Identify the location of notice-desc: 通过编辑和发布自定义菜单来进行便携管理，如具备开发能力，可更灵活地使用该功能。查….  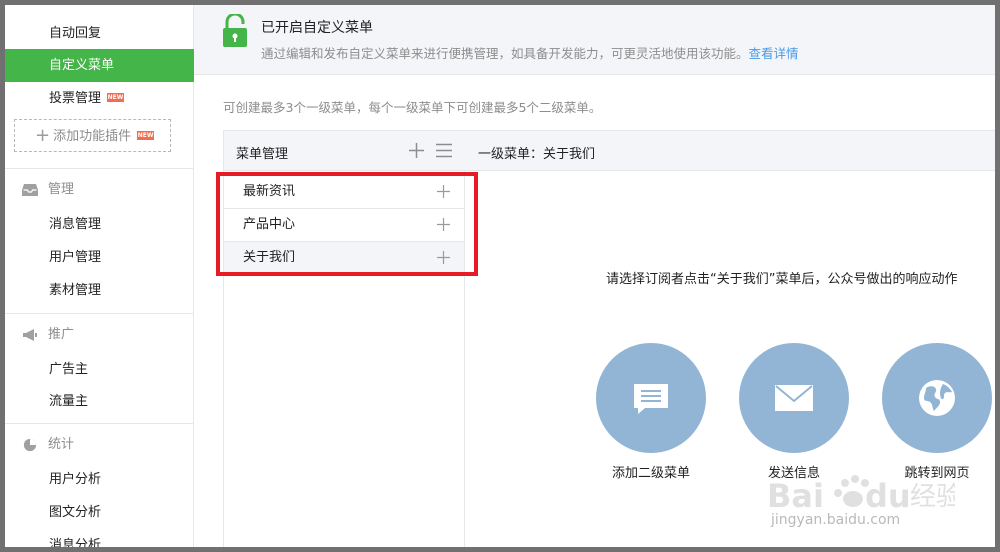
(530, 52).